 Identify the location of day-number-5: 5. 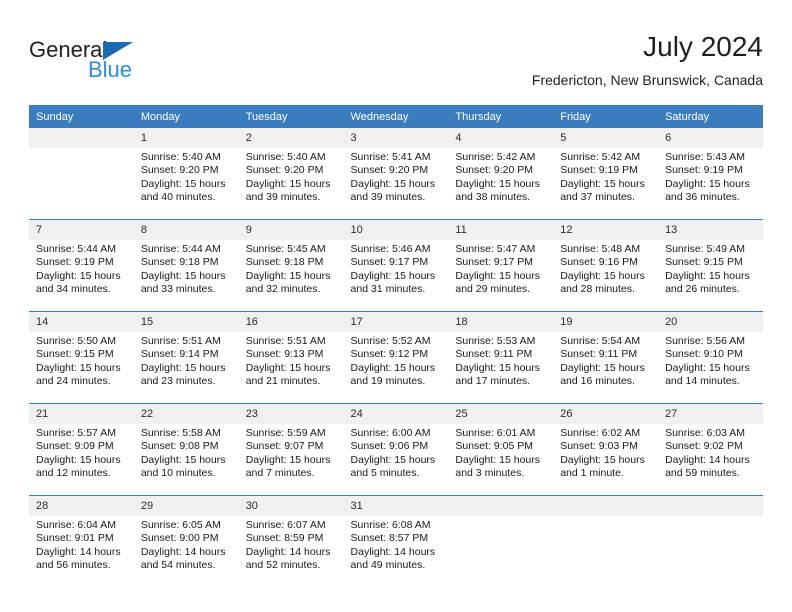
(606, 138).